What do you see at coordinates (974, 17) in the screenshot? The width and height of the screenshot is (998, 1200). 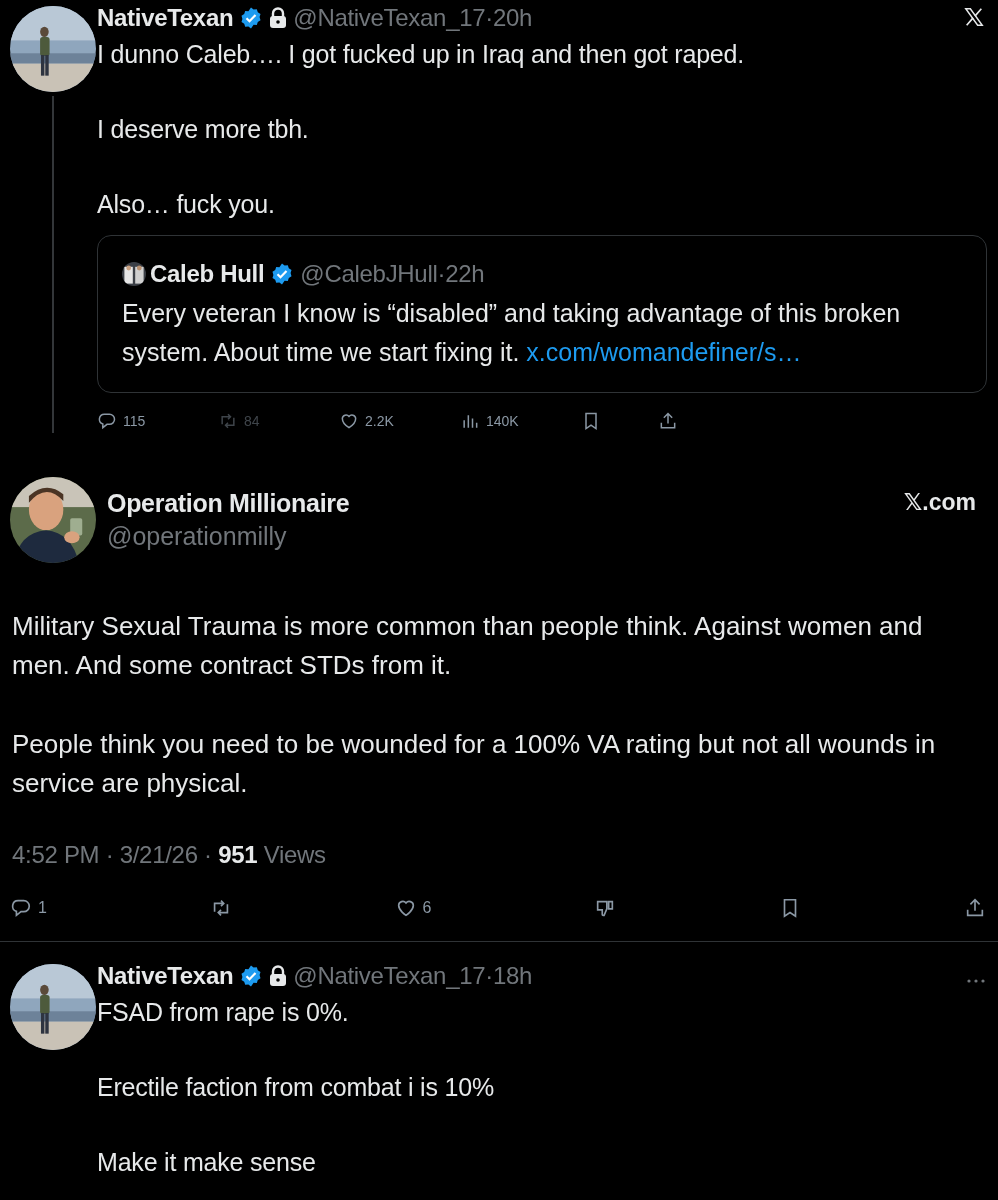 I see `x-logo-icon` at bounding box center [974, 17].